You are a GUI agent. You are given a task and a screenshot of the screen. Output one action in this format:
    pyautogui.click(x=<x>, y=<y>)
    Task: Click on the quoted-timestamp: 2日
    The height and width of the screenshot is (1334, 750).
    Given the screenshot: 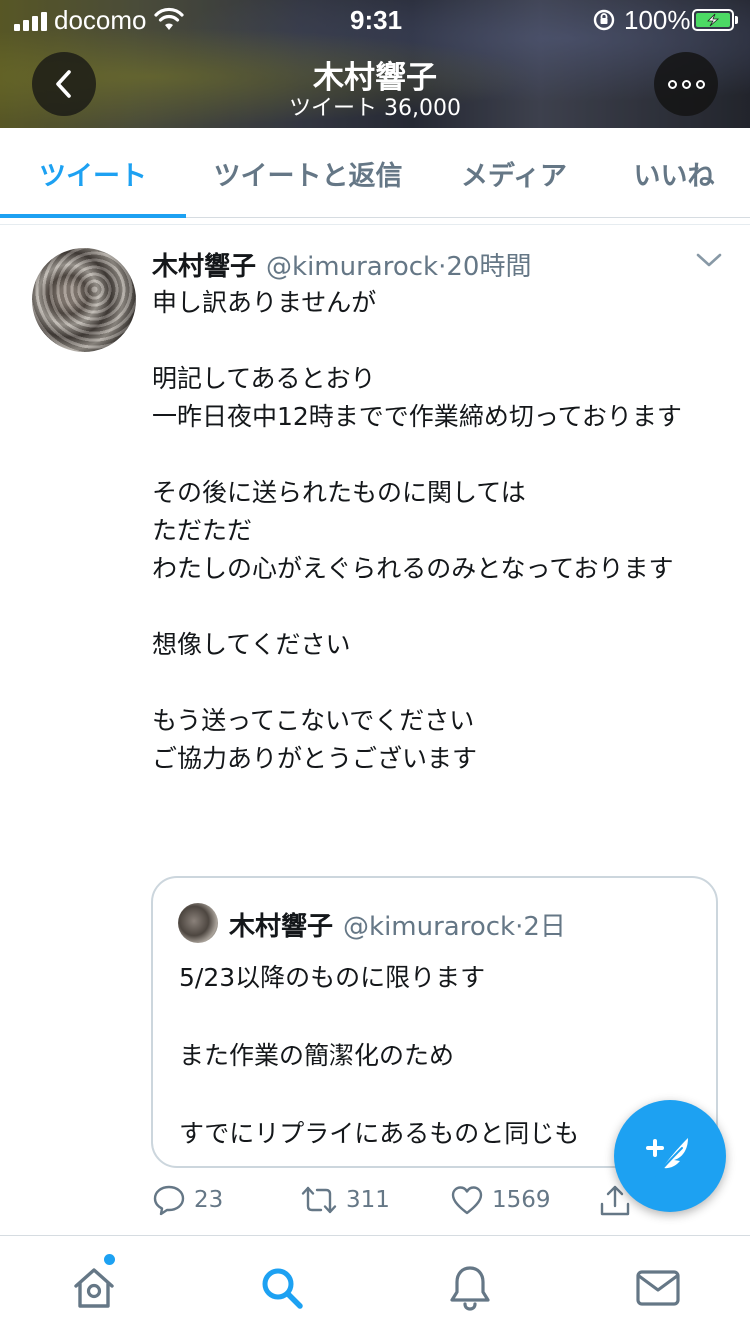 What is the action you would take?
    pyautogui.click(x=544, y=927)
    